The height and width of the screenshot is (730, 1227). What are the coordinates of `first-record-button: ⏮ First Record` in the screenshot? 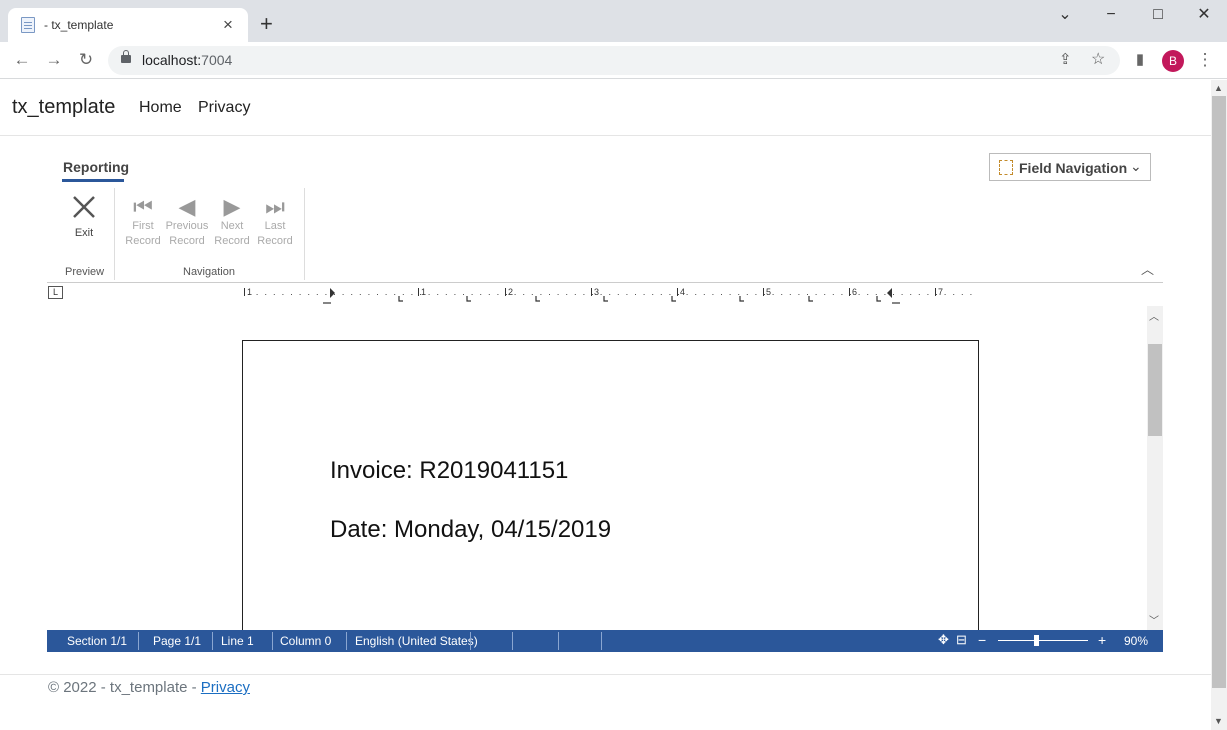 It's located at (143, 222).